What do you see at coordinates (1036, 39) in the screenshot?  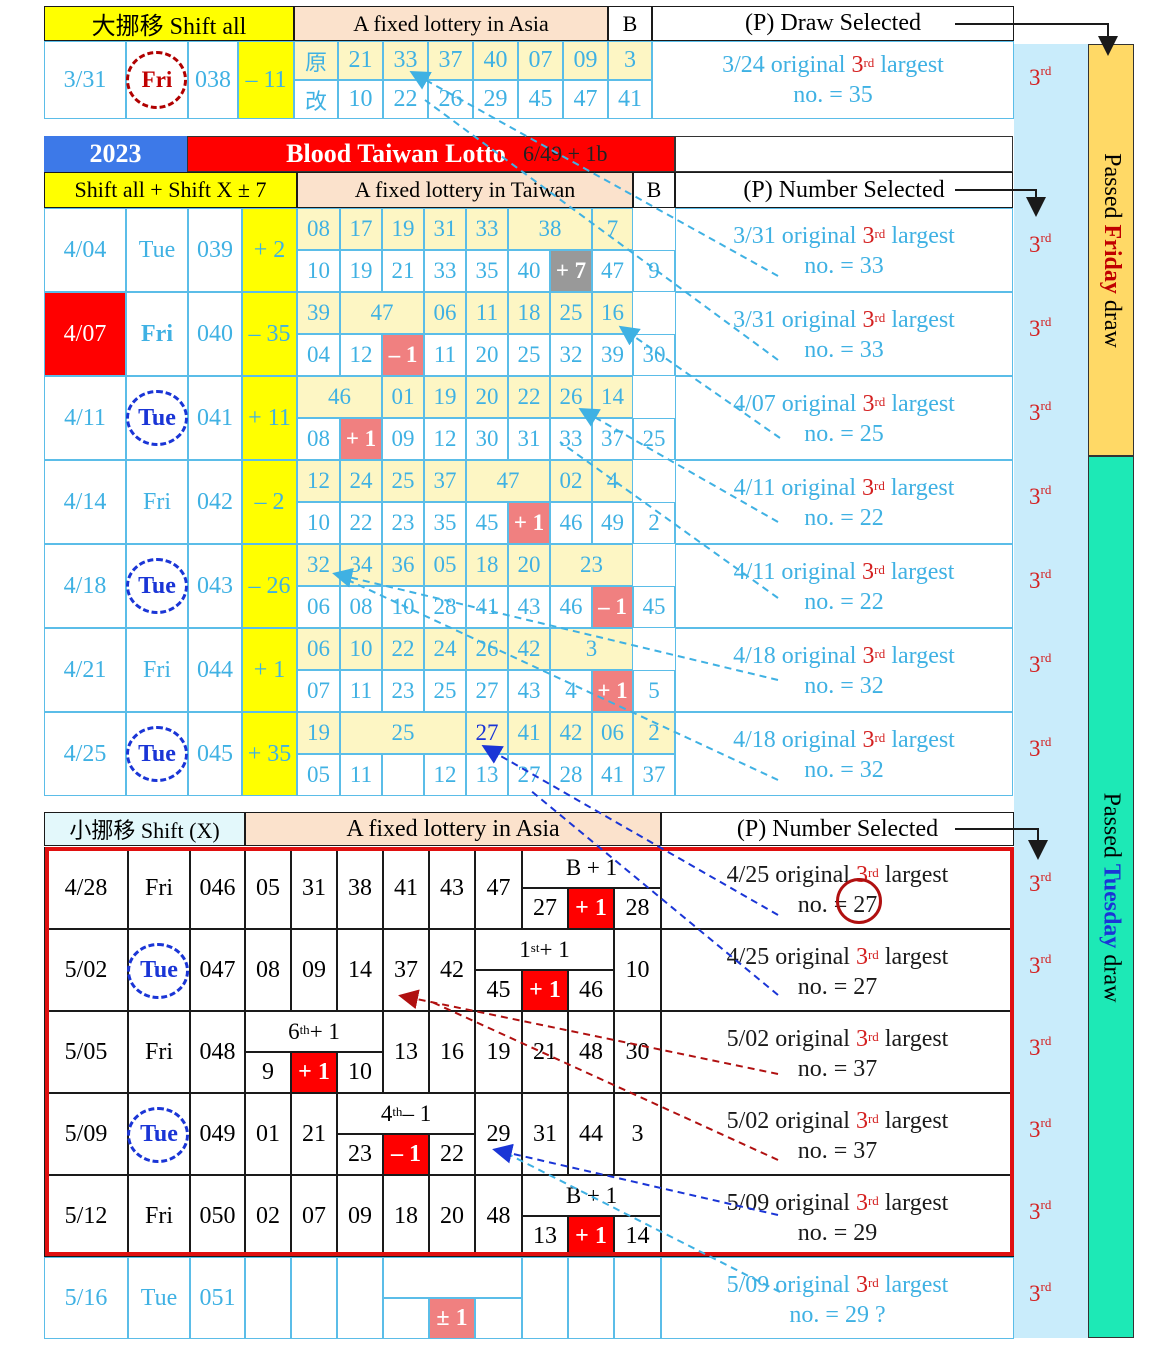 I see `top-p-connector` at bounding box center [1036, 39].